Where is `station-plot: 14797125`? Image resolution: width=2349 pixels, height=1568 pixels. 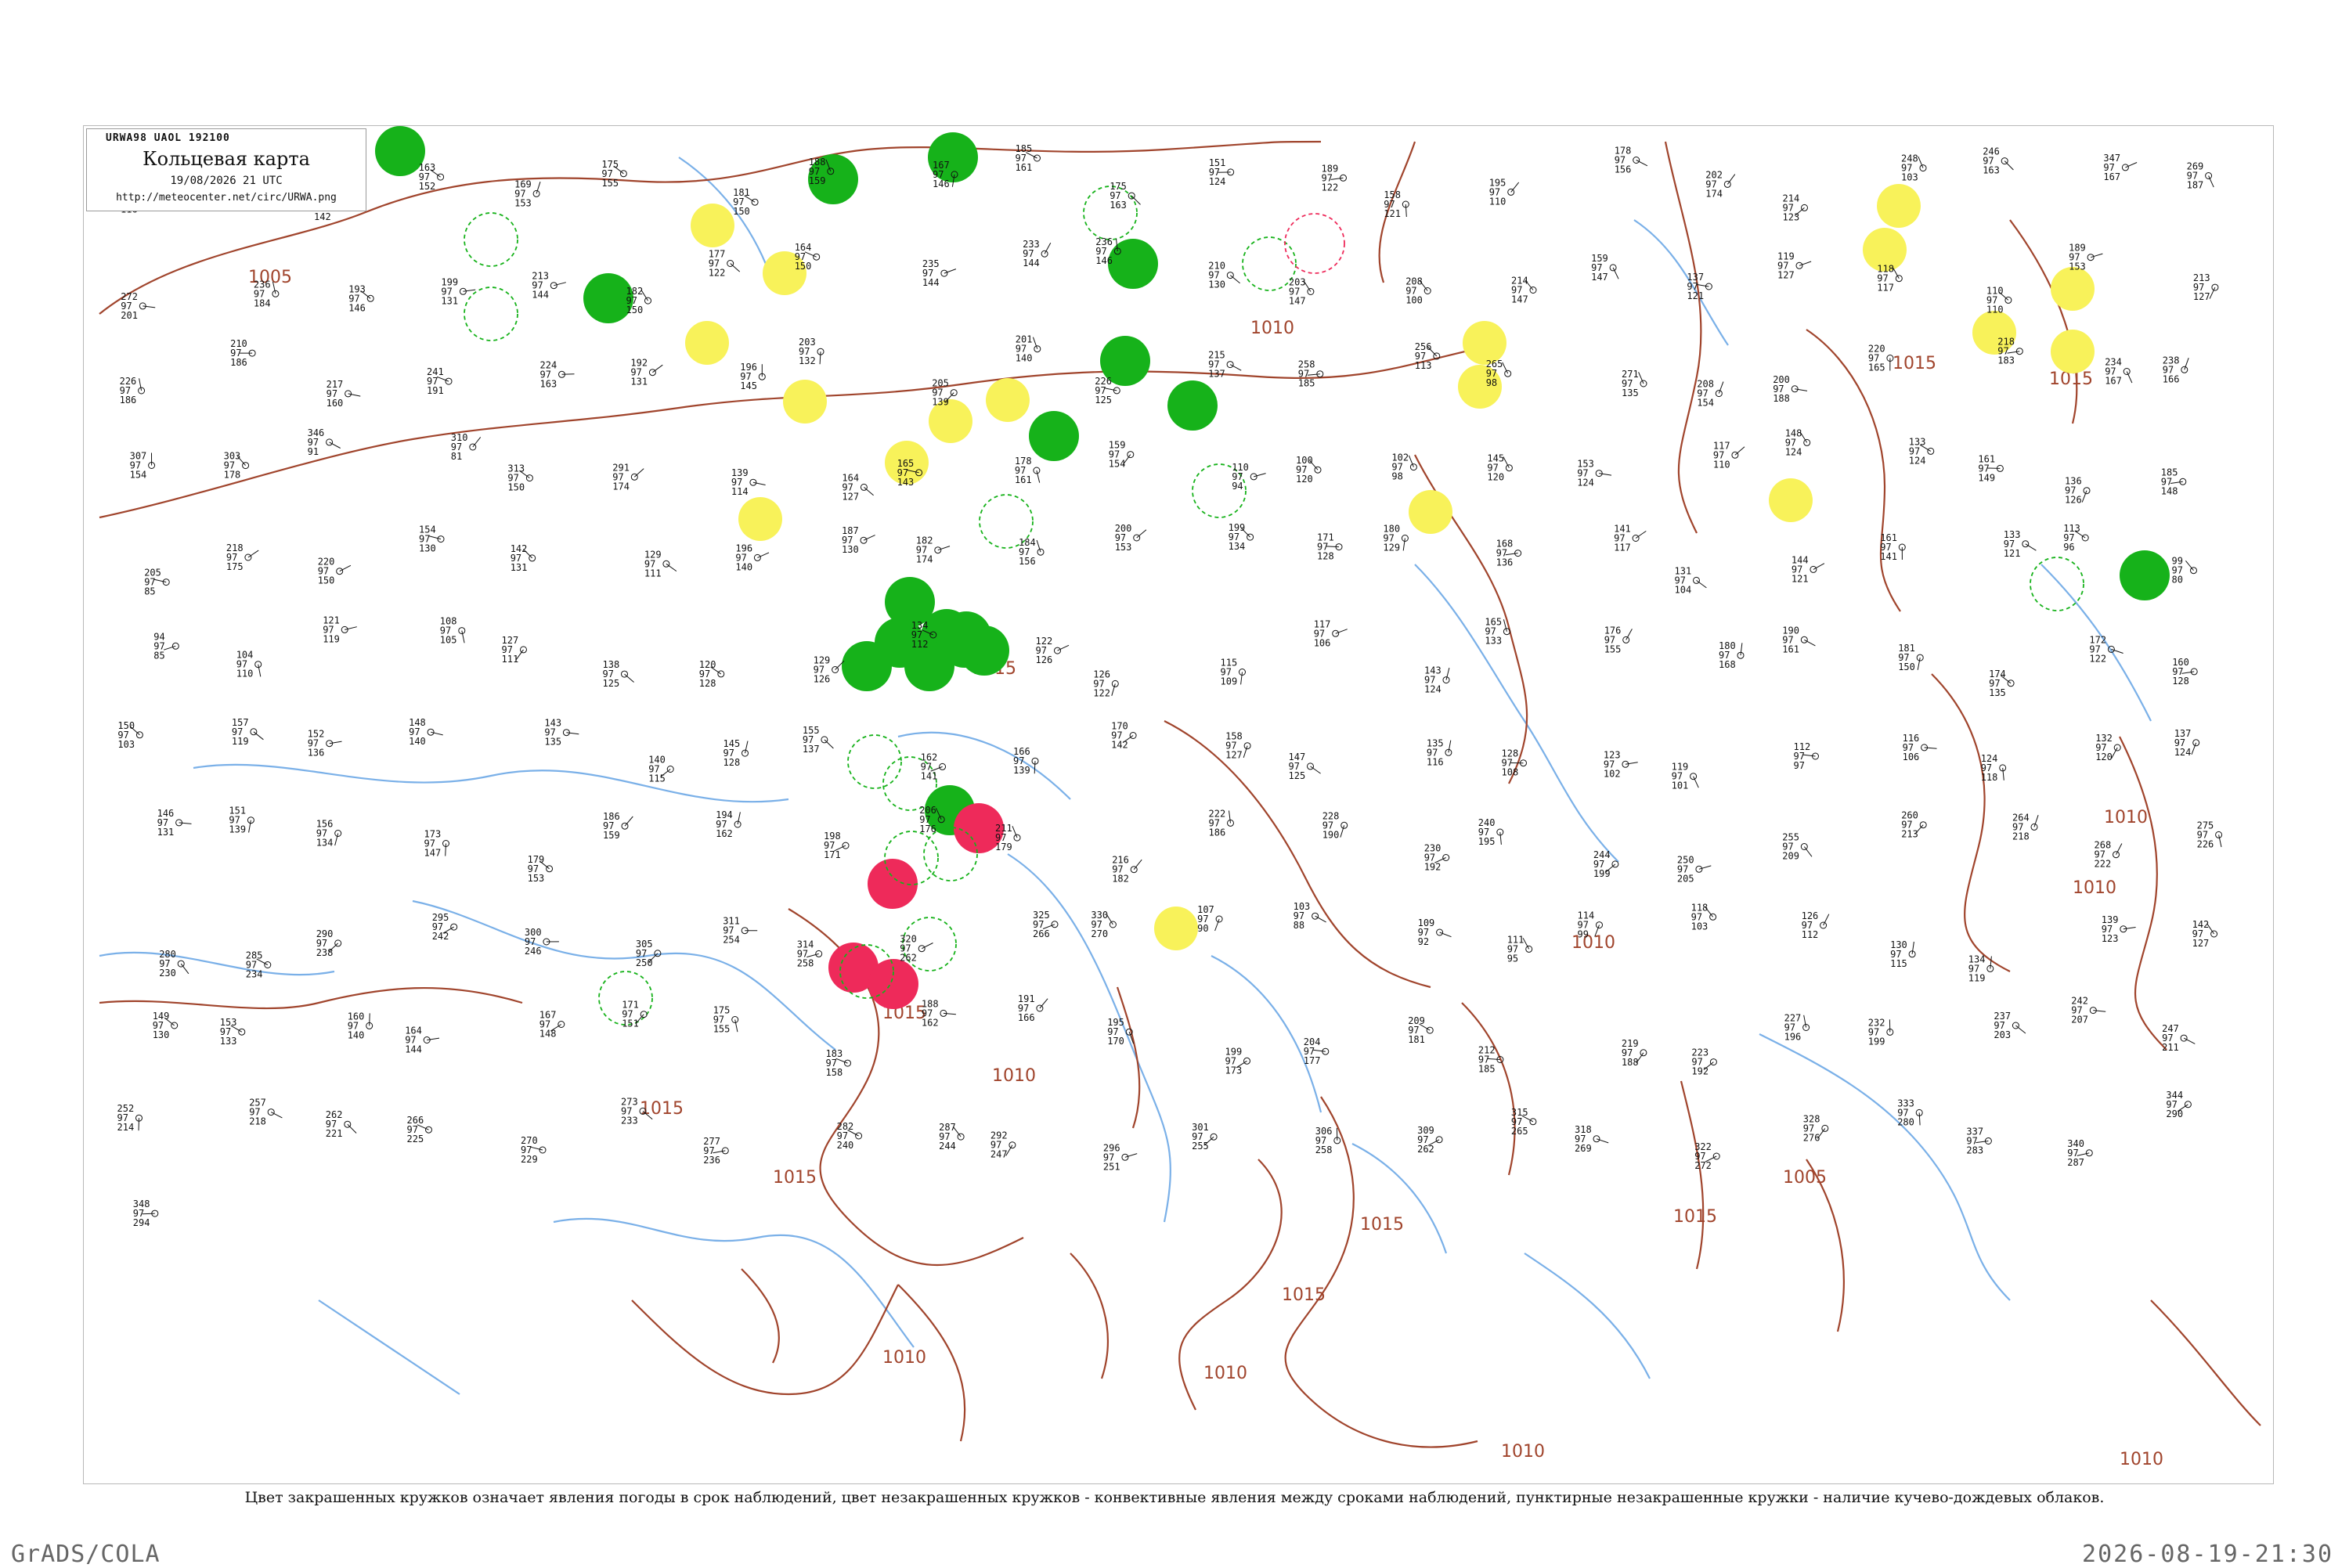 station-plot: 14797125 is located at coordinates (1305, 766).